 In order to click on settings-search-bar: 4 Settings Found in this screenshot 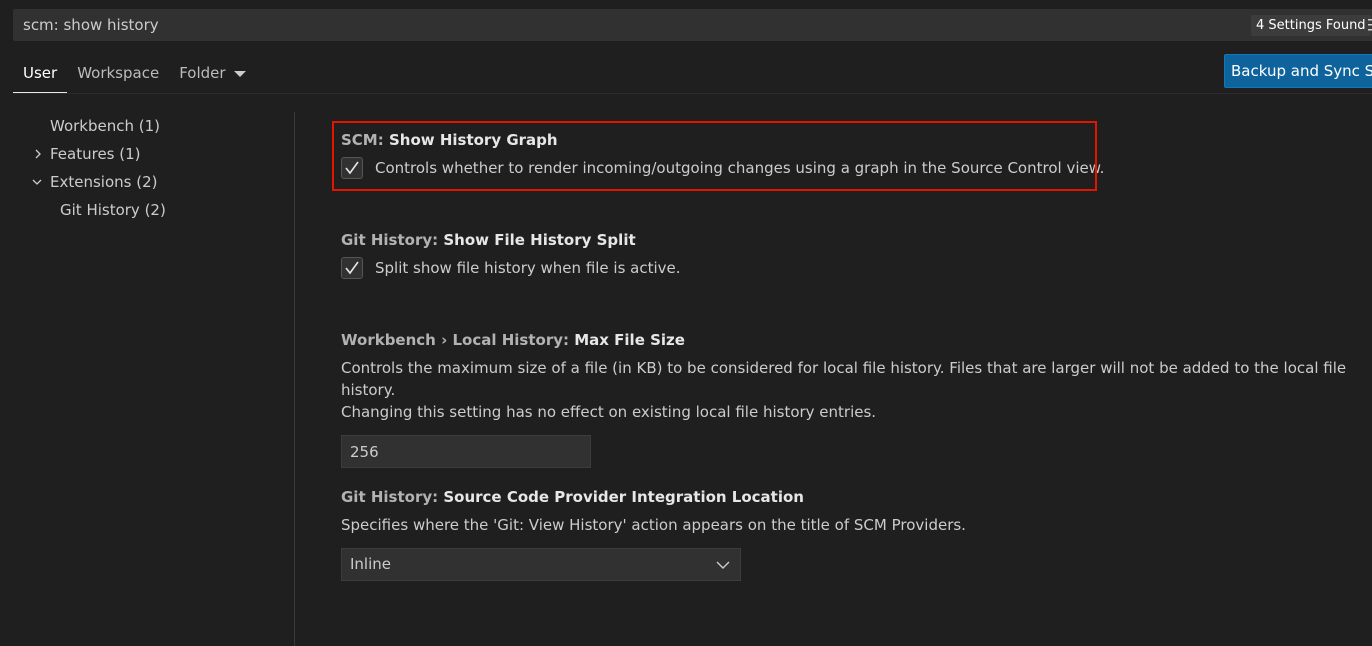, I will do `click(692, 25)`.